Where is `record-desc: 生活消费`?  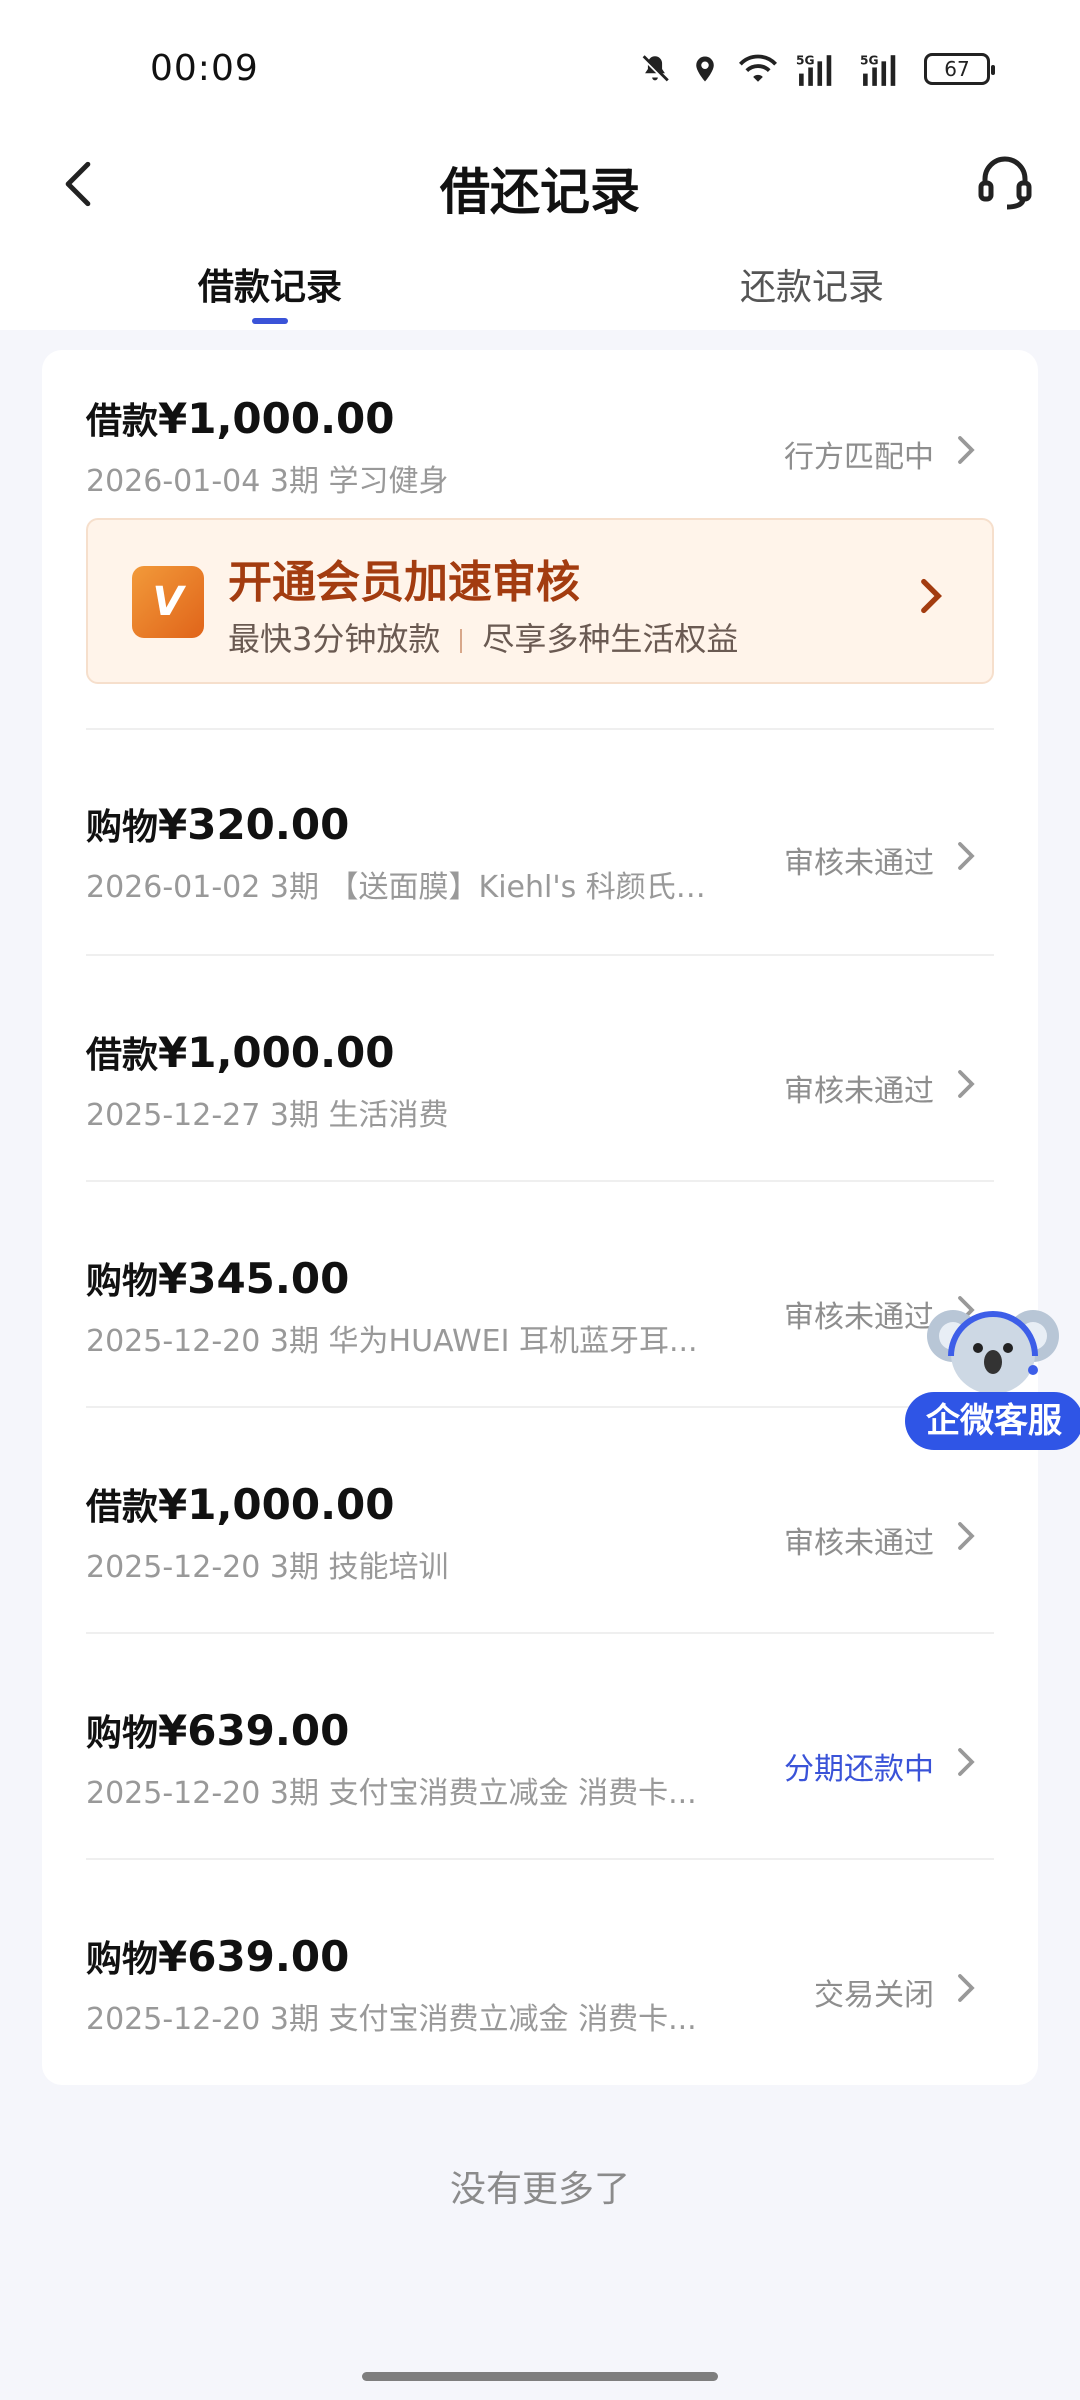 record-desc: 生活消费 is located at coordinates (388, 1115).